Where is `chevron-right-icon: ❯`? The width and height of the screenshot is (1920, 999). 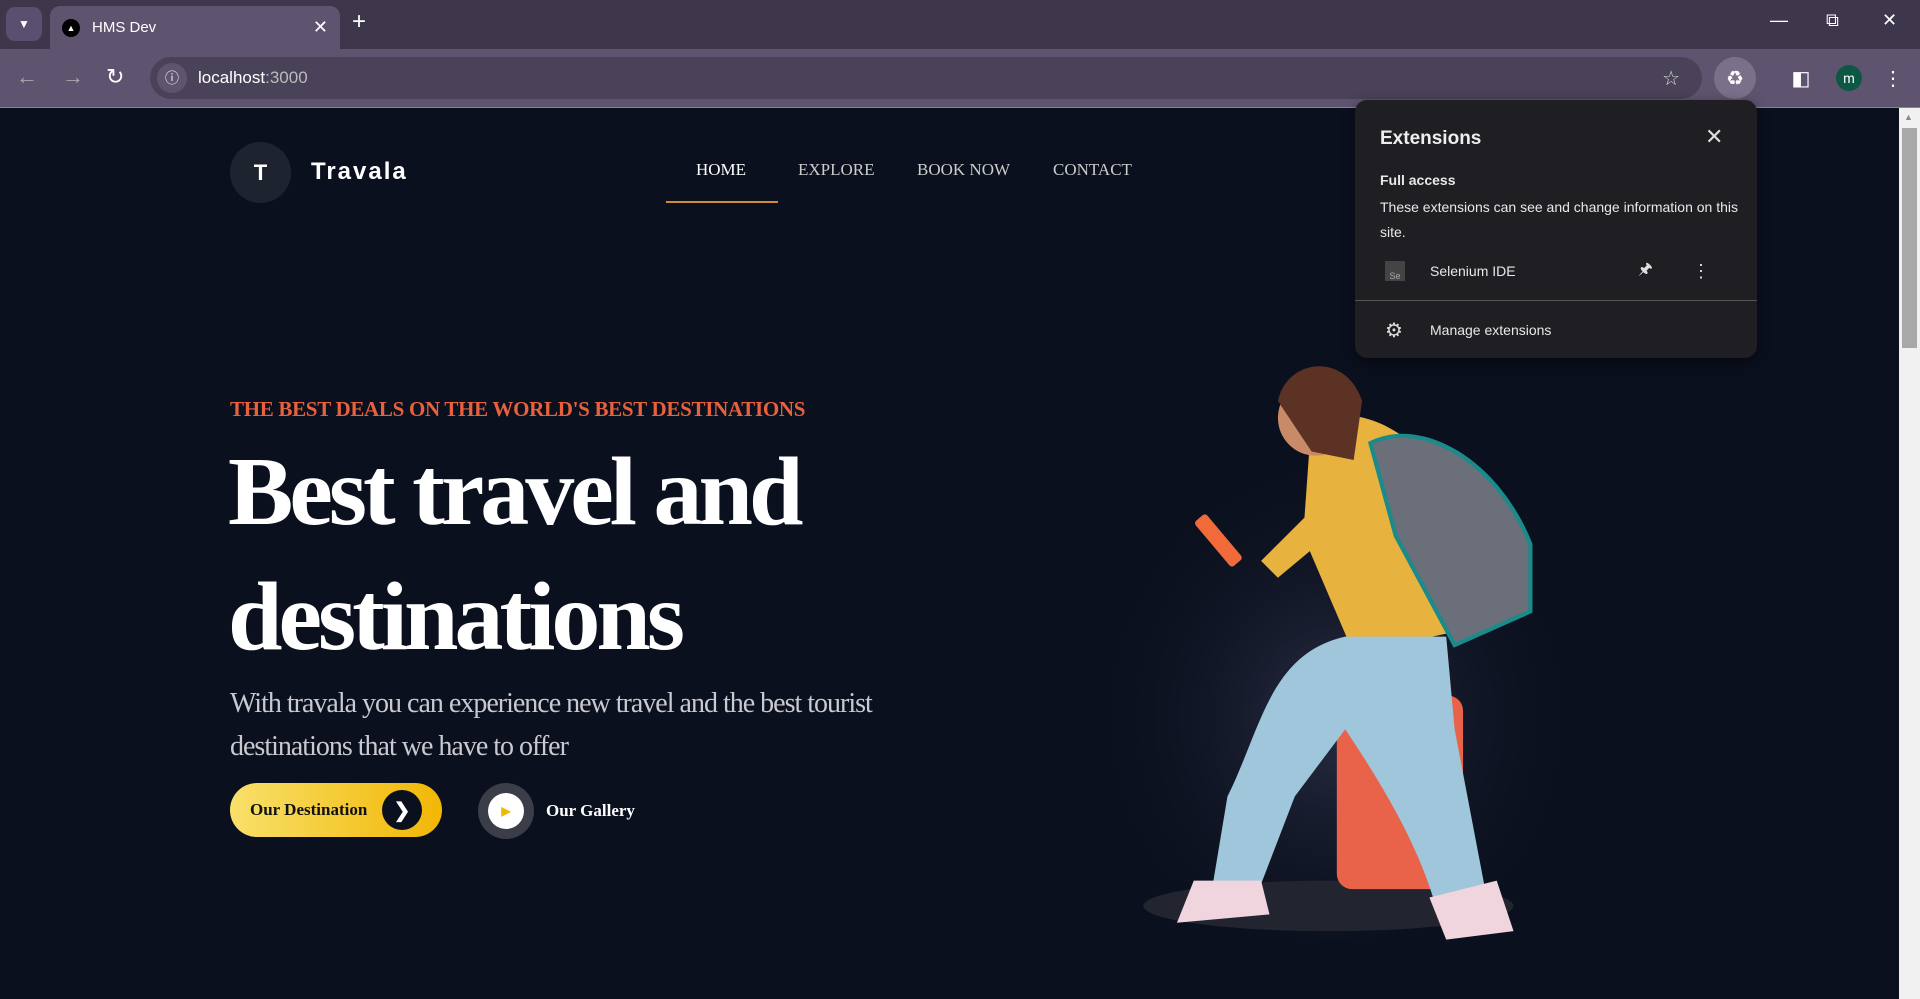
chevron-right-icon: ❯ is located at coordinates (402, 810).